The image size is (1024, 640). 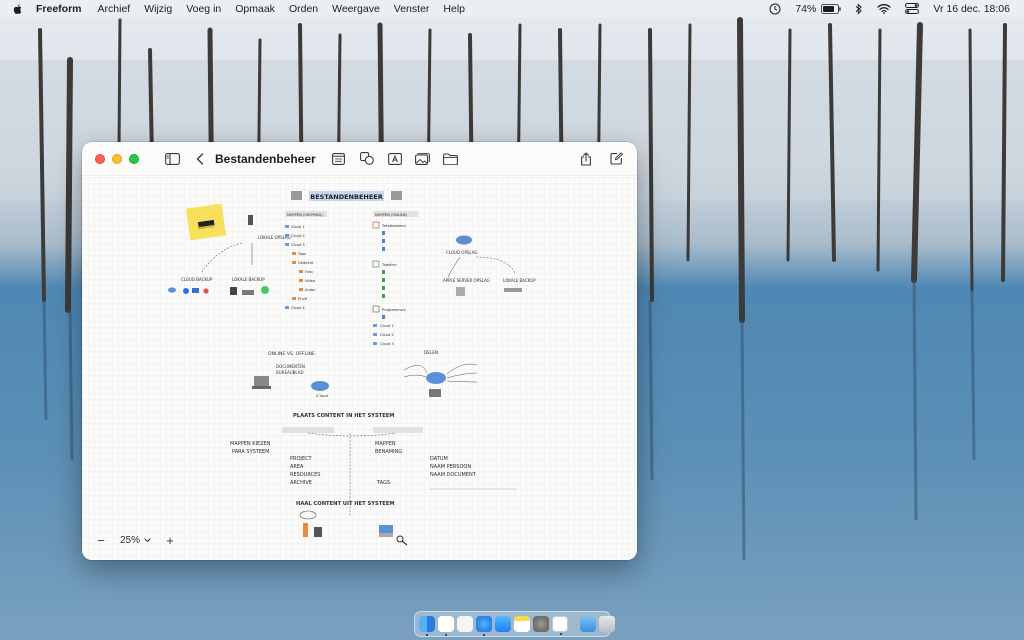 I want to click on menu-app-name: Freeform, so click(x=59, y=9).